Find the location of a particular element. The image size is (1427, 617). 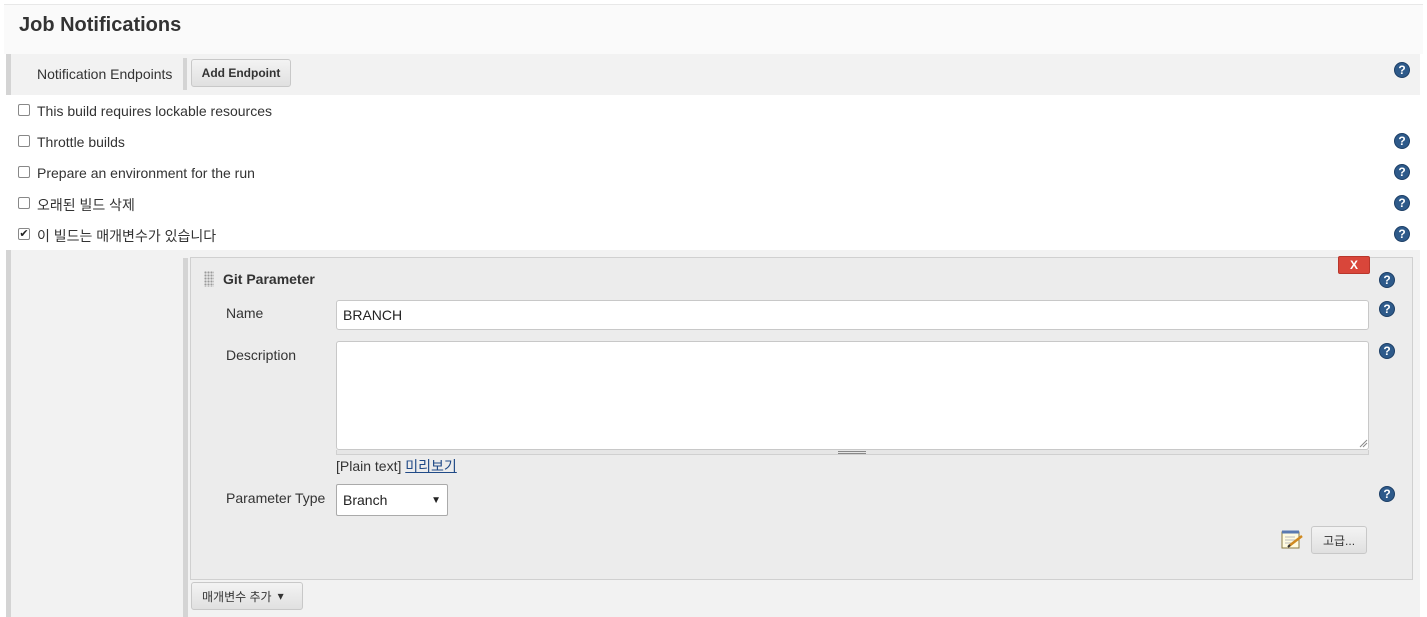

caret-down-icon: ▾ is located at coordinates (280, 596).